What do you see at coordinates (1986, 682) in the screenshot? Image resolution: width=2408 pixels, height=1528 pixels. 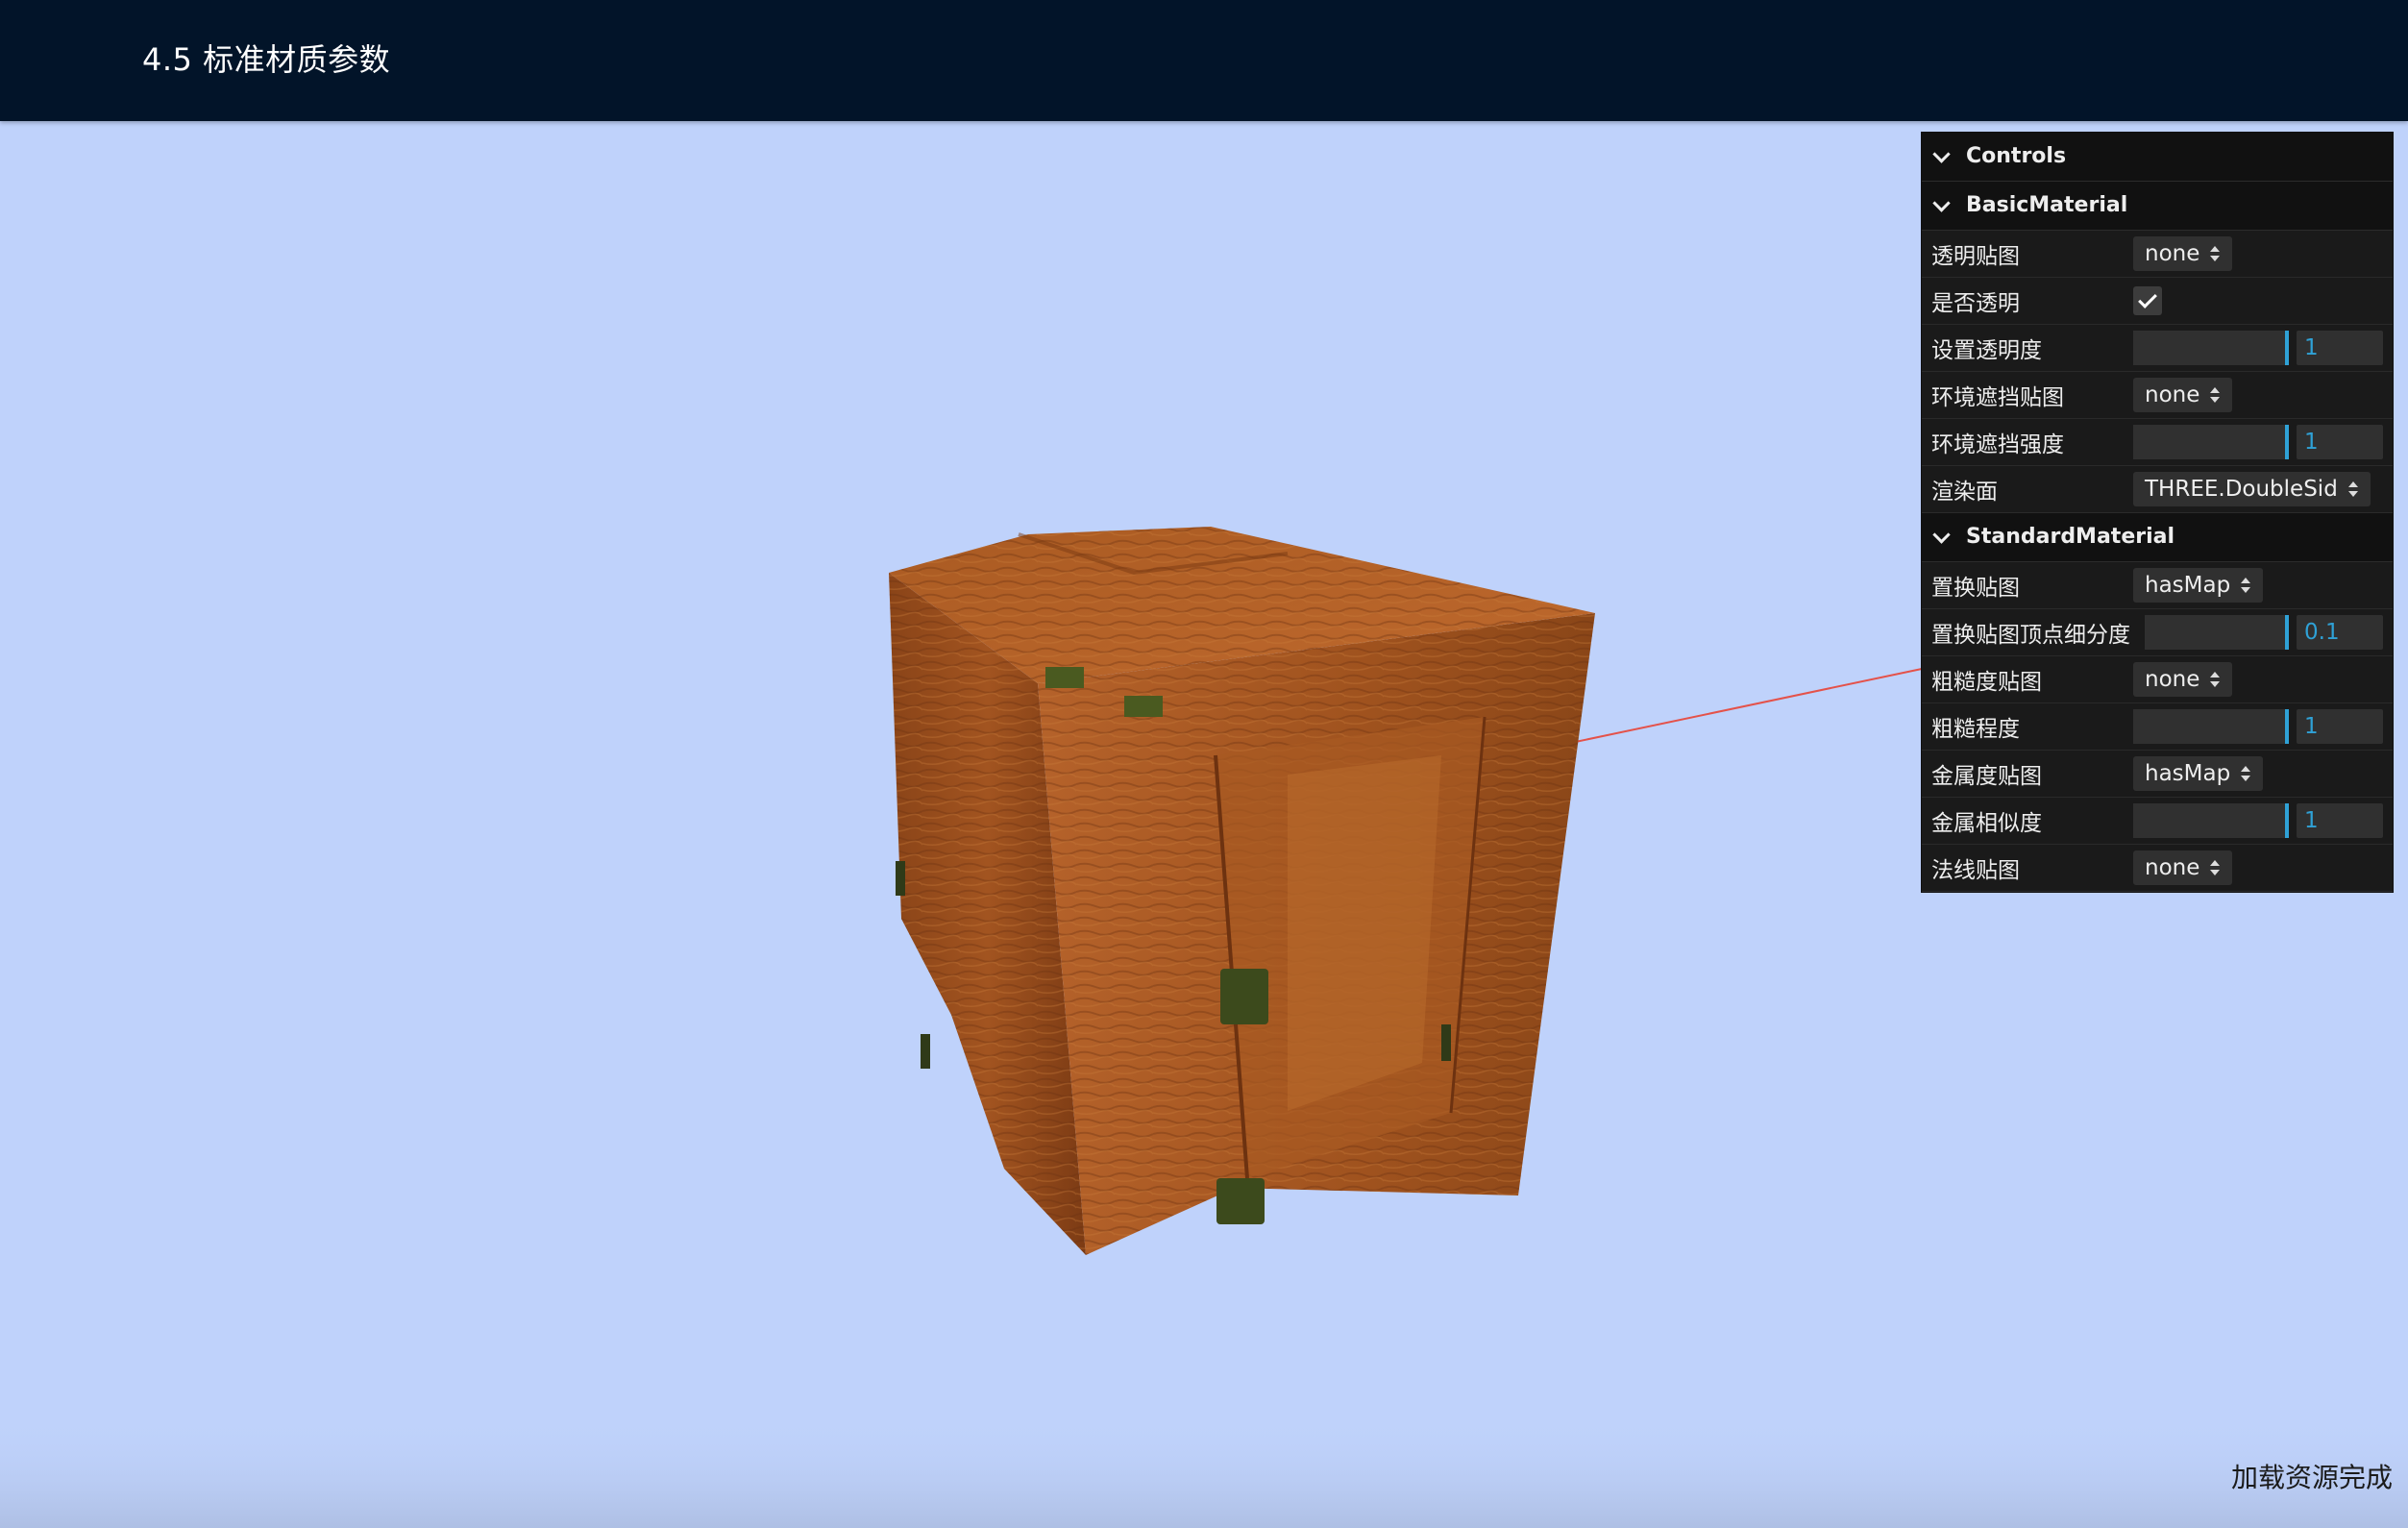 I see `roughness-map-label: 粗糙度贴图` at bounding box center [1986, 682].